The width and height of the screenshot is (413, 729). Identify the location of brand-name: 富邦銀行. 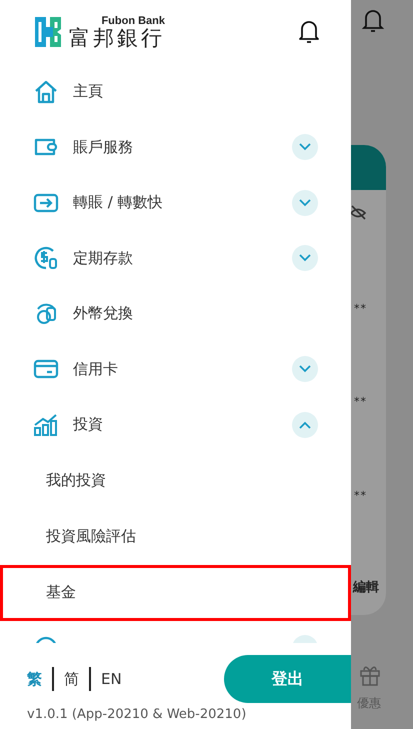
(117, 38).